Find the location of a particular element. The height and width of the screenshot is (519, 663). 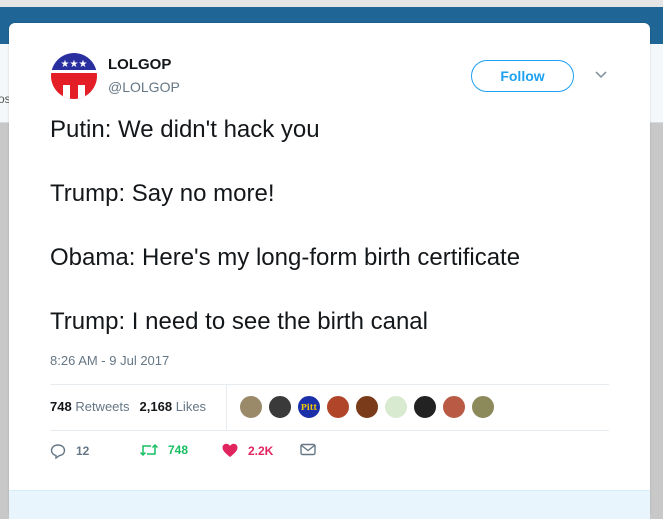

stats-separator is located at coordinates (226, 407).